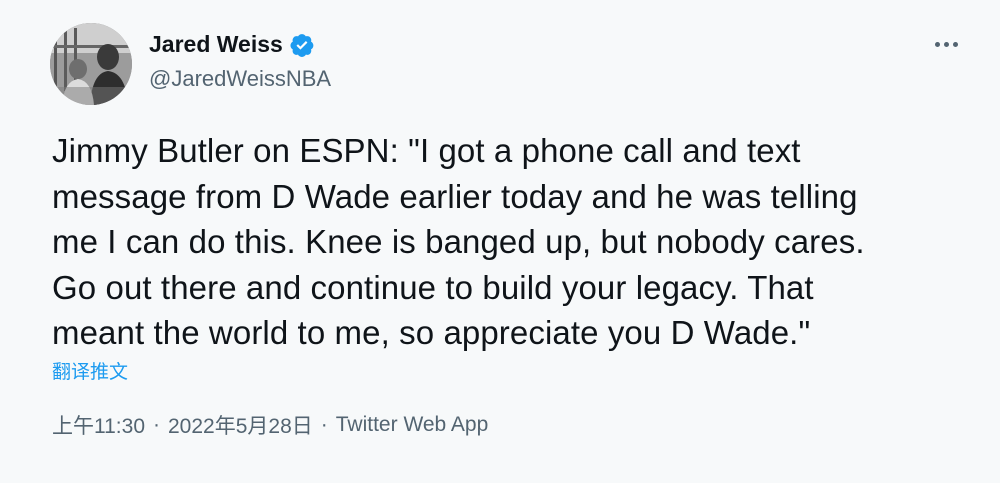 Image resolution: width=1000 pixels, height=483 pixels. I want to click on tweet-time: 上午11:30, so click(98, 425).